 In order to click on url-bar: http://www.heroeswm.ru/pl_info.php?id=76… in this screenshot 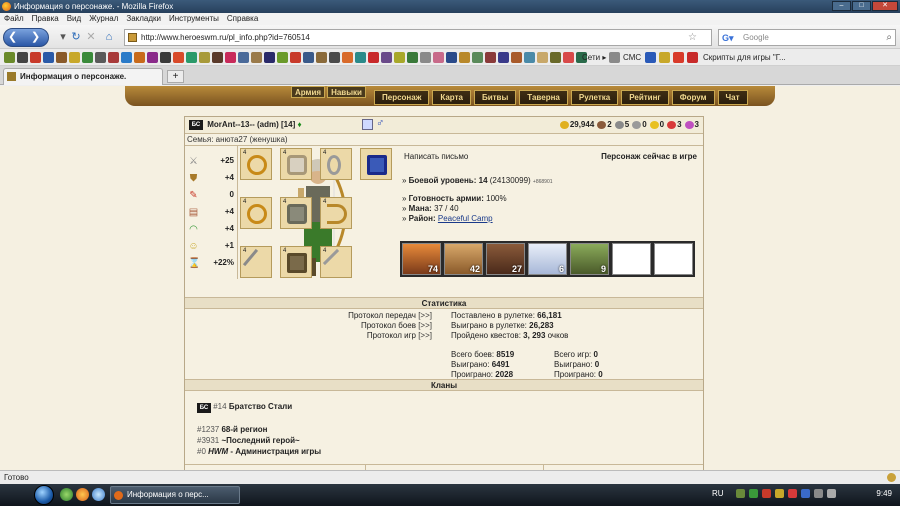, I will do `click(418, 37)`.